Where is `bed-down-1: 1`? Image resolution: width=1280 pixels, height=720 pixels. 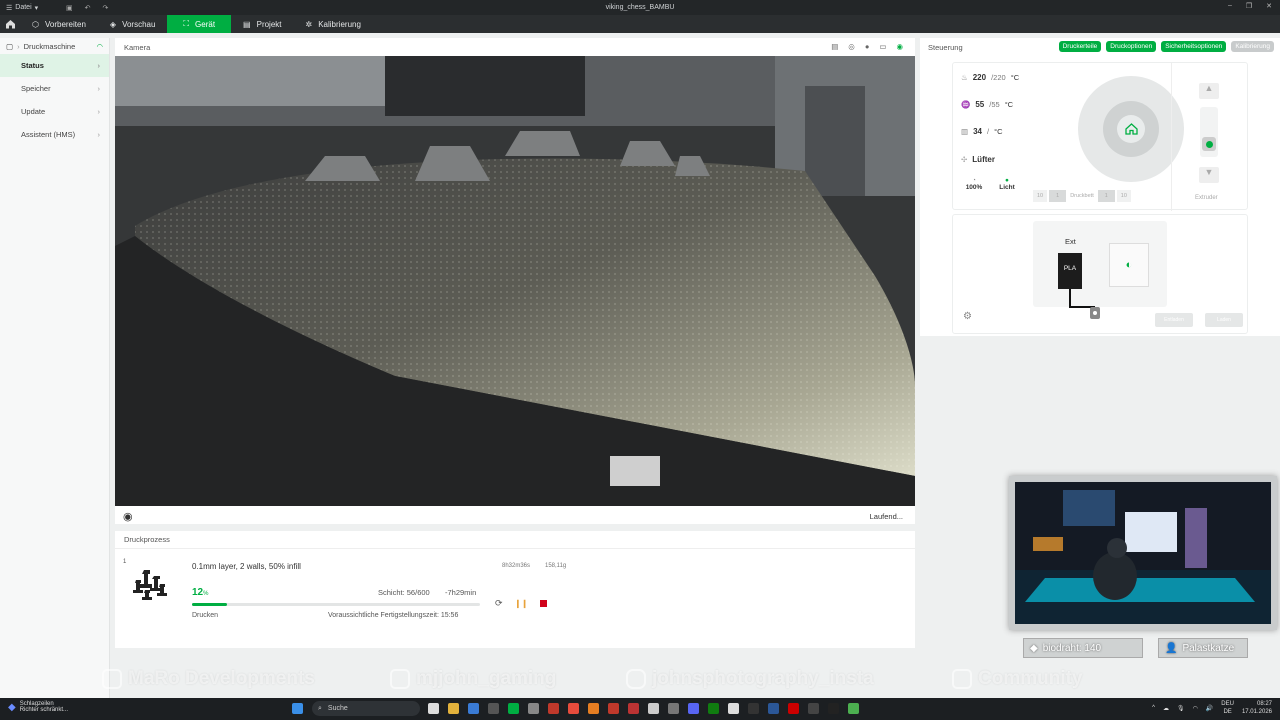 bed-down-1: 1 is located at coordinates (1106, 196).